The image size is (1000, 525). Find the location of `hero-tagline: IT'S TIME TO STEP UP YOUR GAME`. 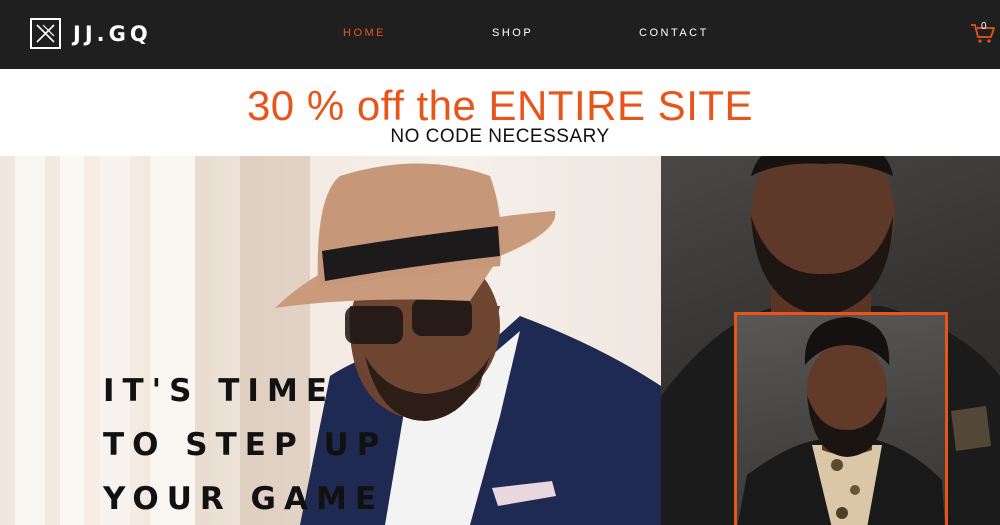

hero-tagline: IT'S TIME TO STEP UP YOUR GAME is located at coordinates (245, 444).